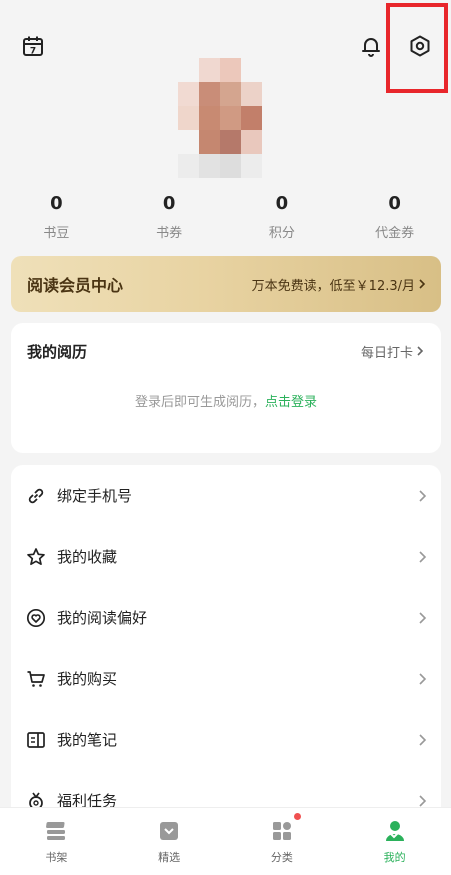  What do you see at coordinates (281, 857) in the screenshot?
I see `tab-label: 分类` at bounding box center [281, 857].